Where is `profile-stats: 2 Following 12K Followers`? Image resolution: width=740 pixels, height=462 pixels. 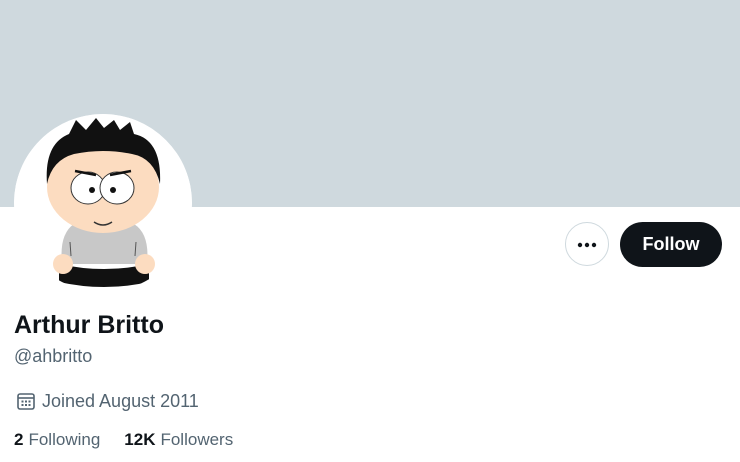
profile-stats: 2 Following 12K Followers is located at coordinates (123, 440).